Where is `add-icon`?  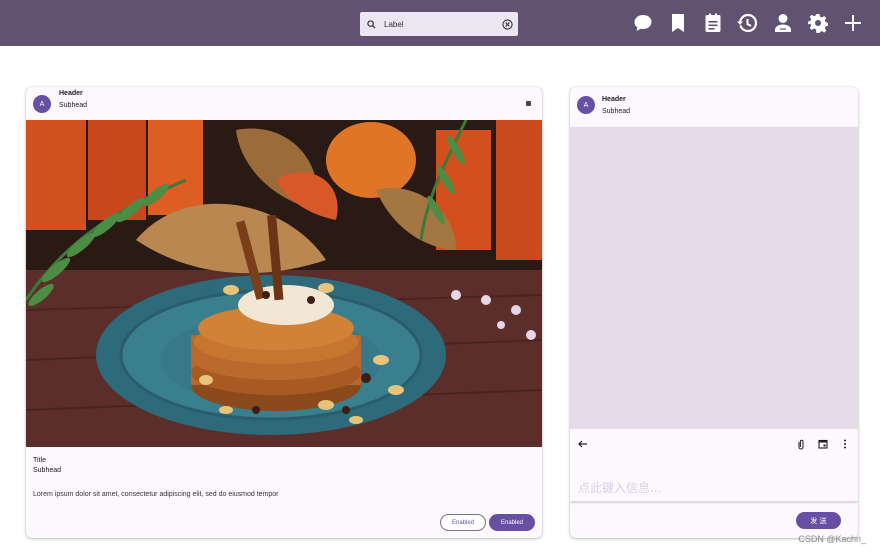 add-icon is located at coordinates (852, 23).